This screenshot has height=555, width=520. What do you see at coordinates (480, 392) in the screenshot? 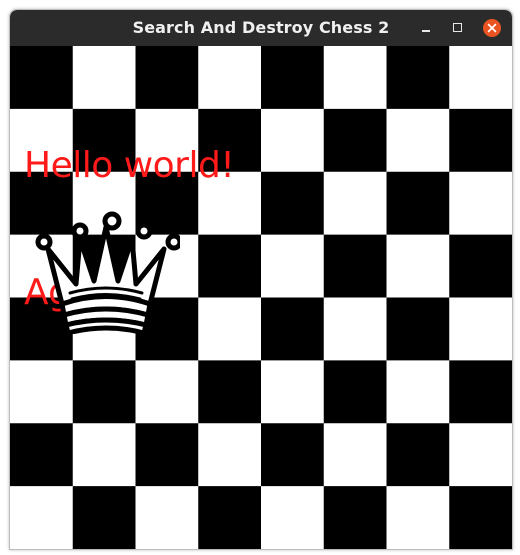
I see `board-square-r5-c7` at bounding box center [480, 392].